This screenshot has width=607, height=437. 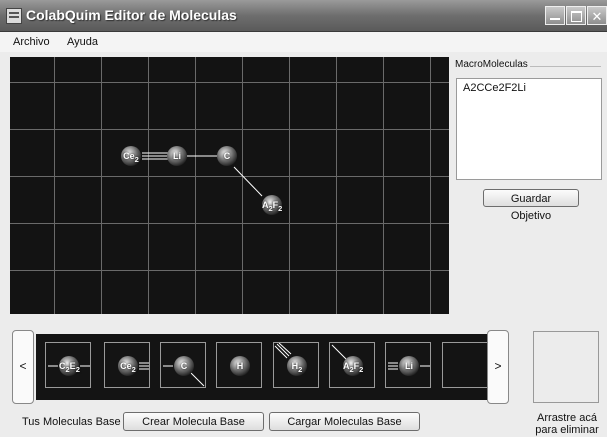 I want to click on menu-archivo: Archivo, so click(x=31, y=42).